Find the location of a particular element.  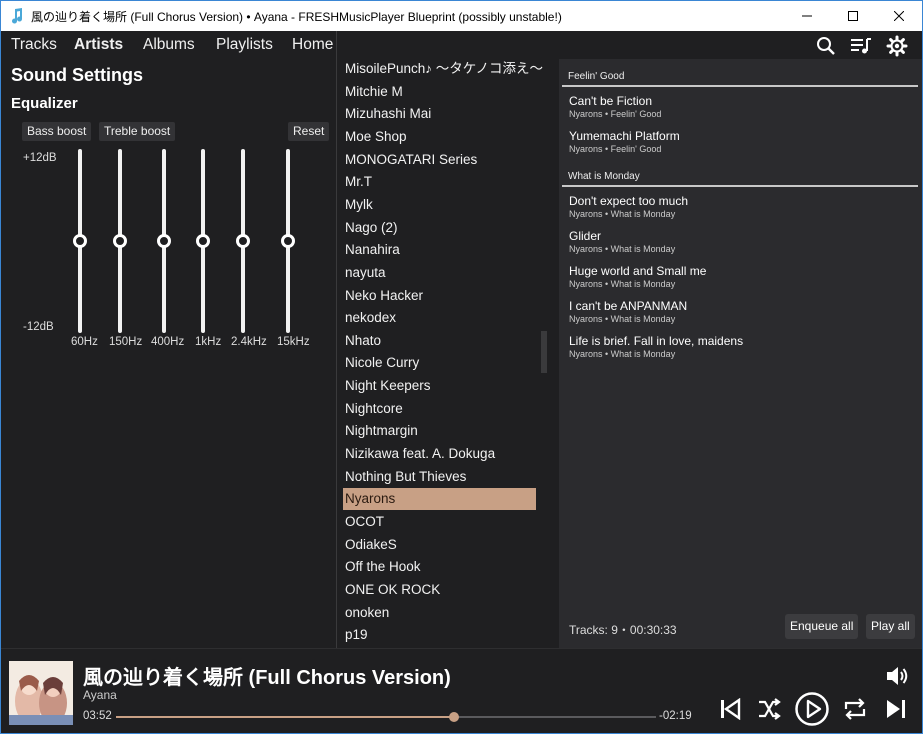

seek-bar-fill is located at coordinates (285, 717).